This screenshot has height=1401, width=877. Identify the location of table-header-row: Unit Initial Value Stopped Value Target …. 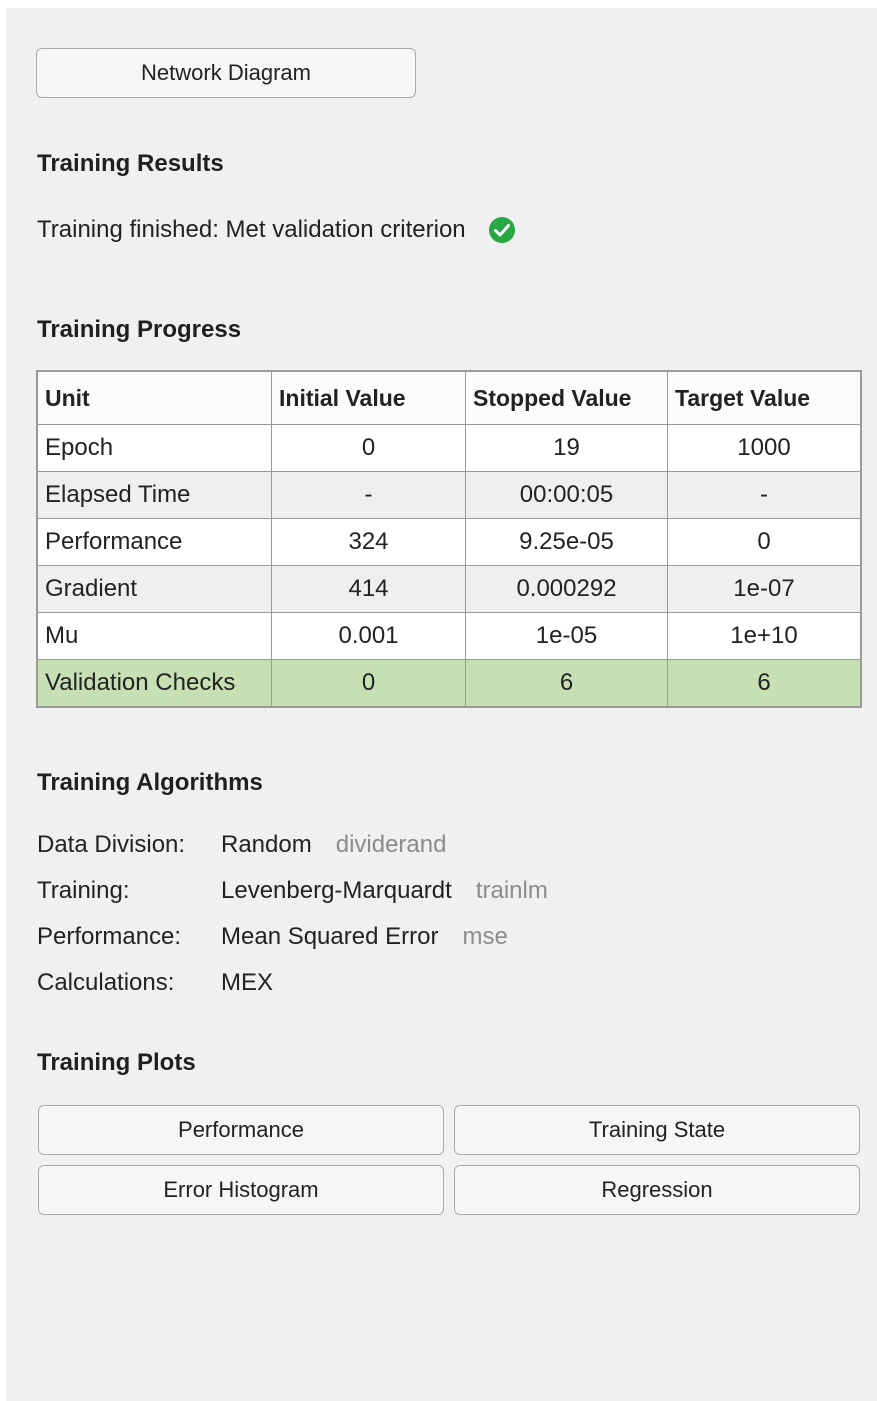
(449, 398).